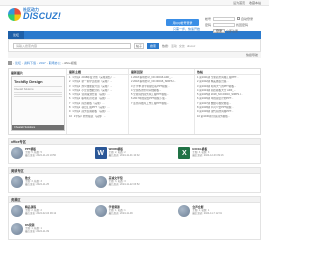  What do you see at coordinates (182, 22) in the screenshot?
I see `qq-login-button: 用QQ帐号登录` at bounding box center [182, 22].